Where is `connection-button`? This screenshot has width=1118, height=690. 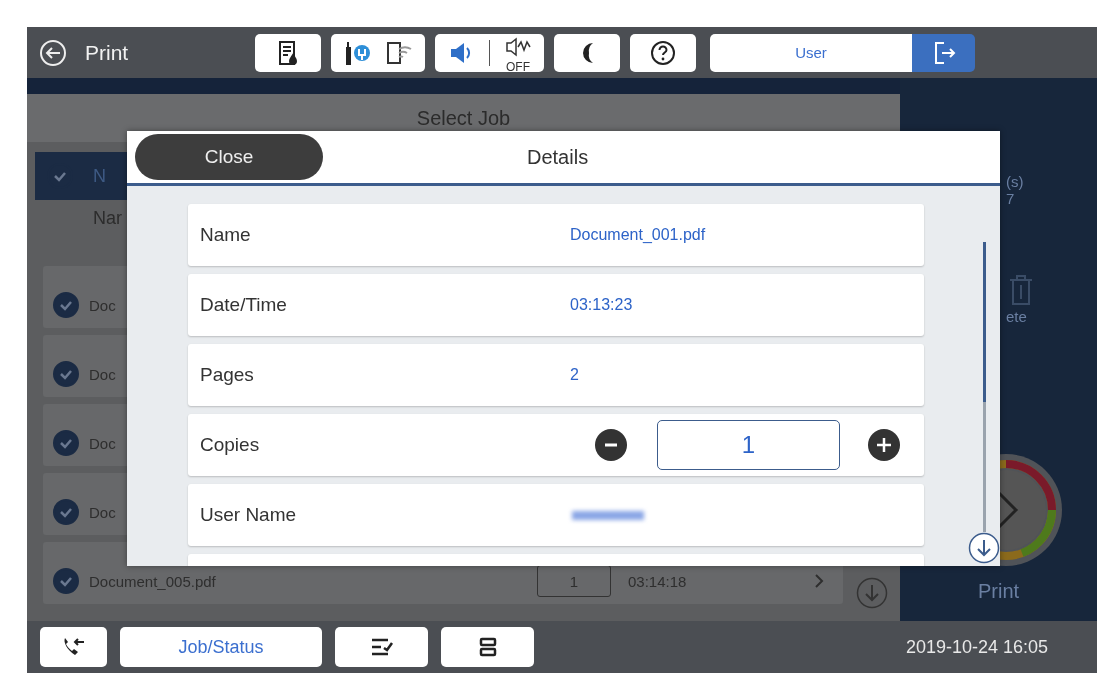
connection-button is located at coordinates (378, 52).